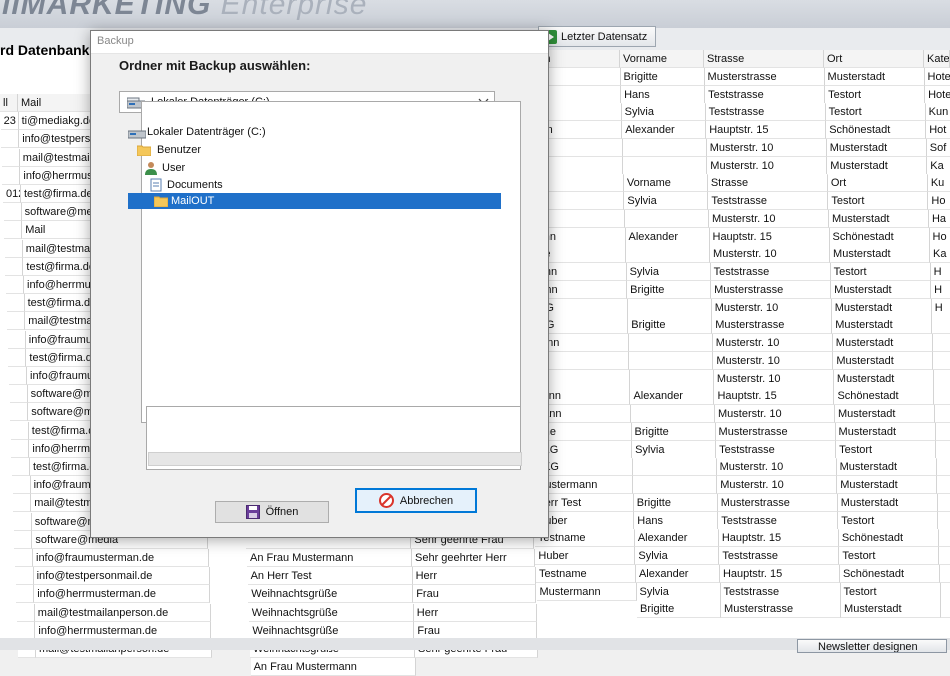 The image size is (950, 676). I want to click on table-cell: Frau, so click(474, 594).